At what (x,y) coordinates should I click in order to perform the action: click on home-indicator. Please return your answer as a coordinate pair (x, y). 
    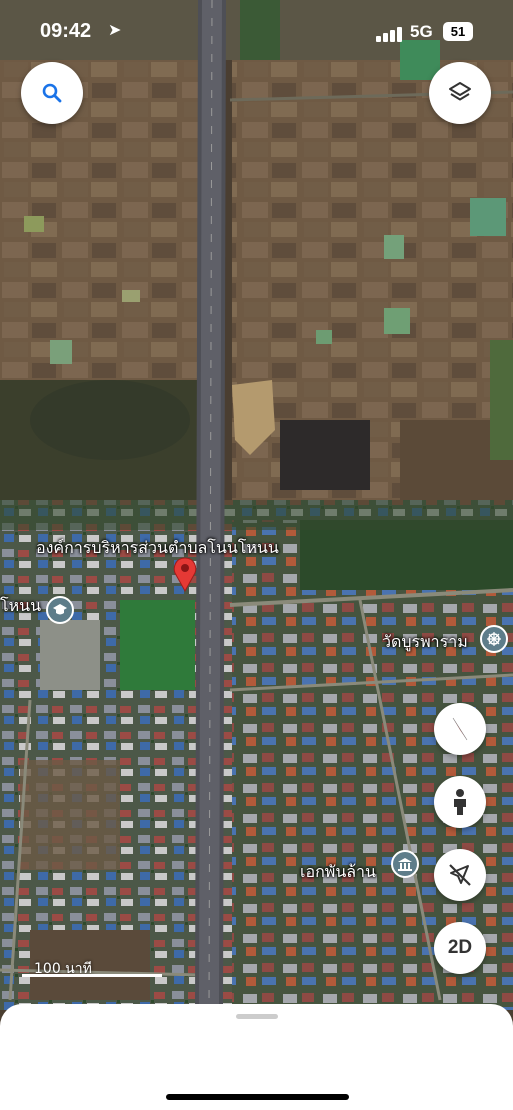
    Looking at the image, I should click on (257, 1097).